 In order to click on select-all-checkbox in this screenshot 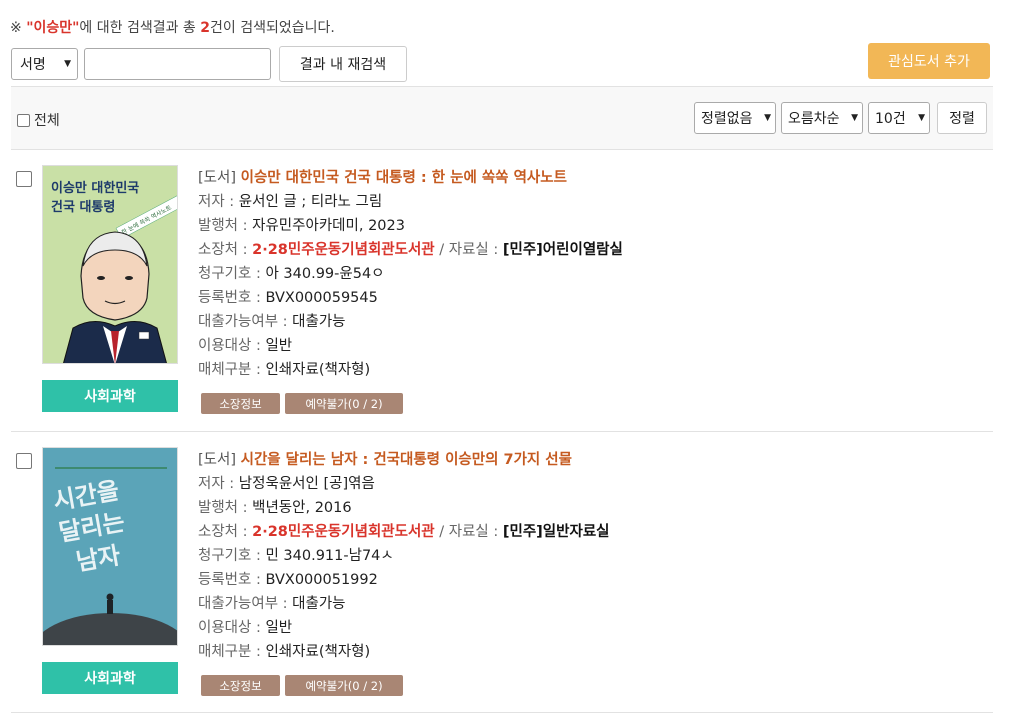, I will do `click(23, 120)`.